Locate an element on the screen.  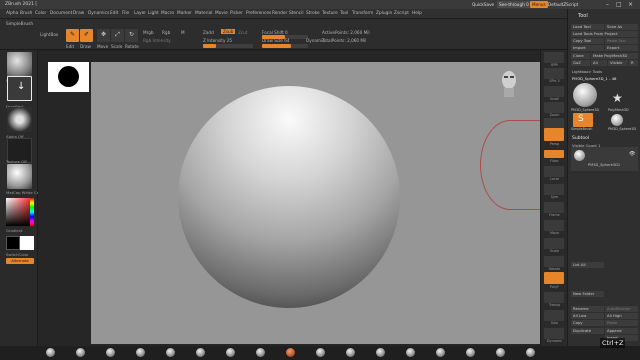
floor-button is located at coordinates (554, 154).